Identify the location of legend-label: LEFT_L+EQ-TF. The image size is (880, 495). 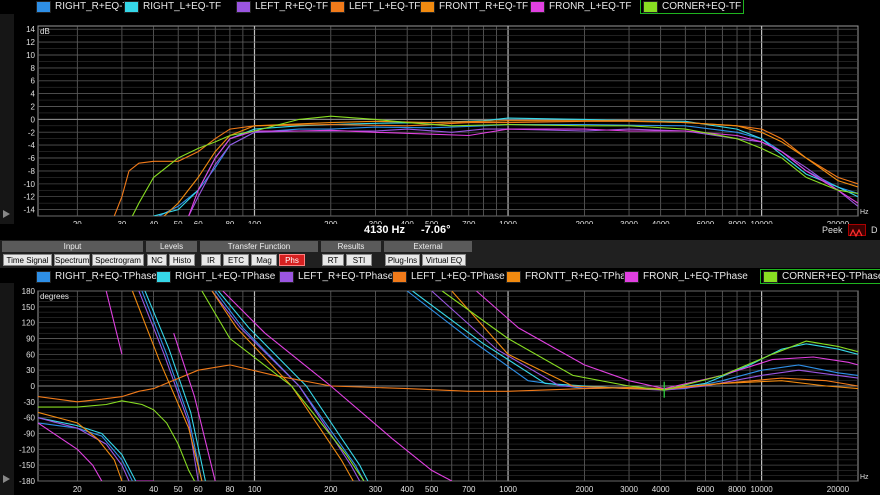
(385, 6).